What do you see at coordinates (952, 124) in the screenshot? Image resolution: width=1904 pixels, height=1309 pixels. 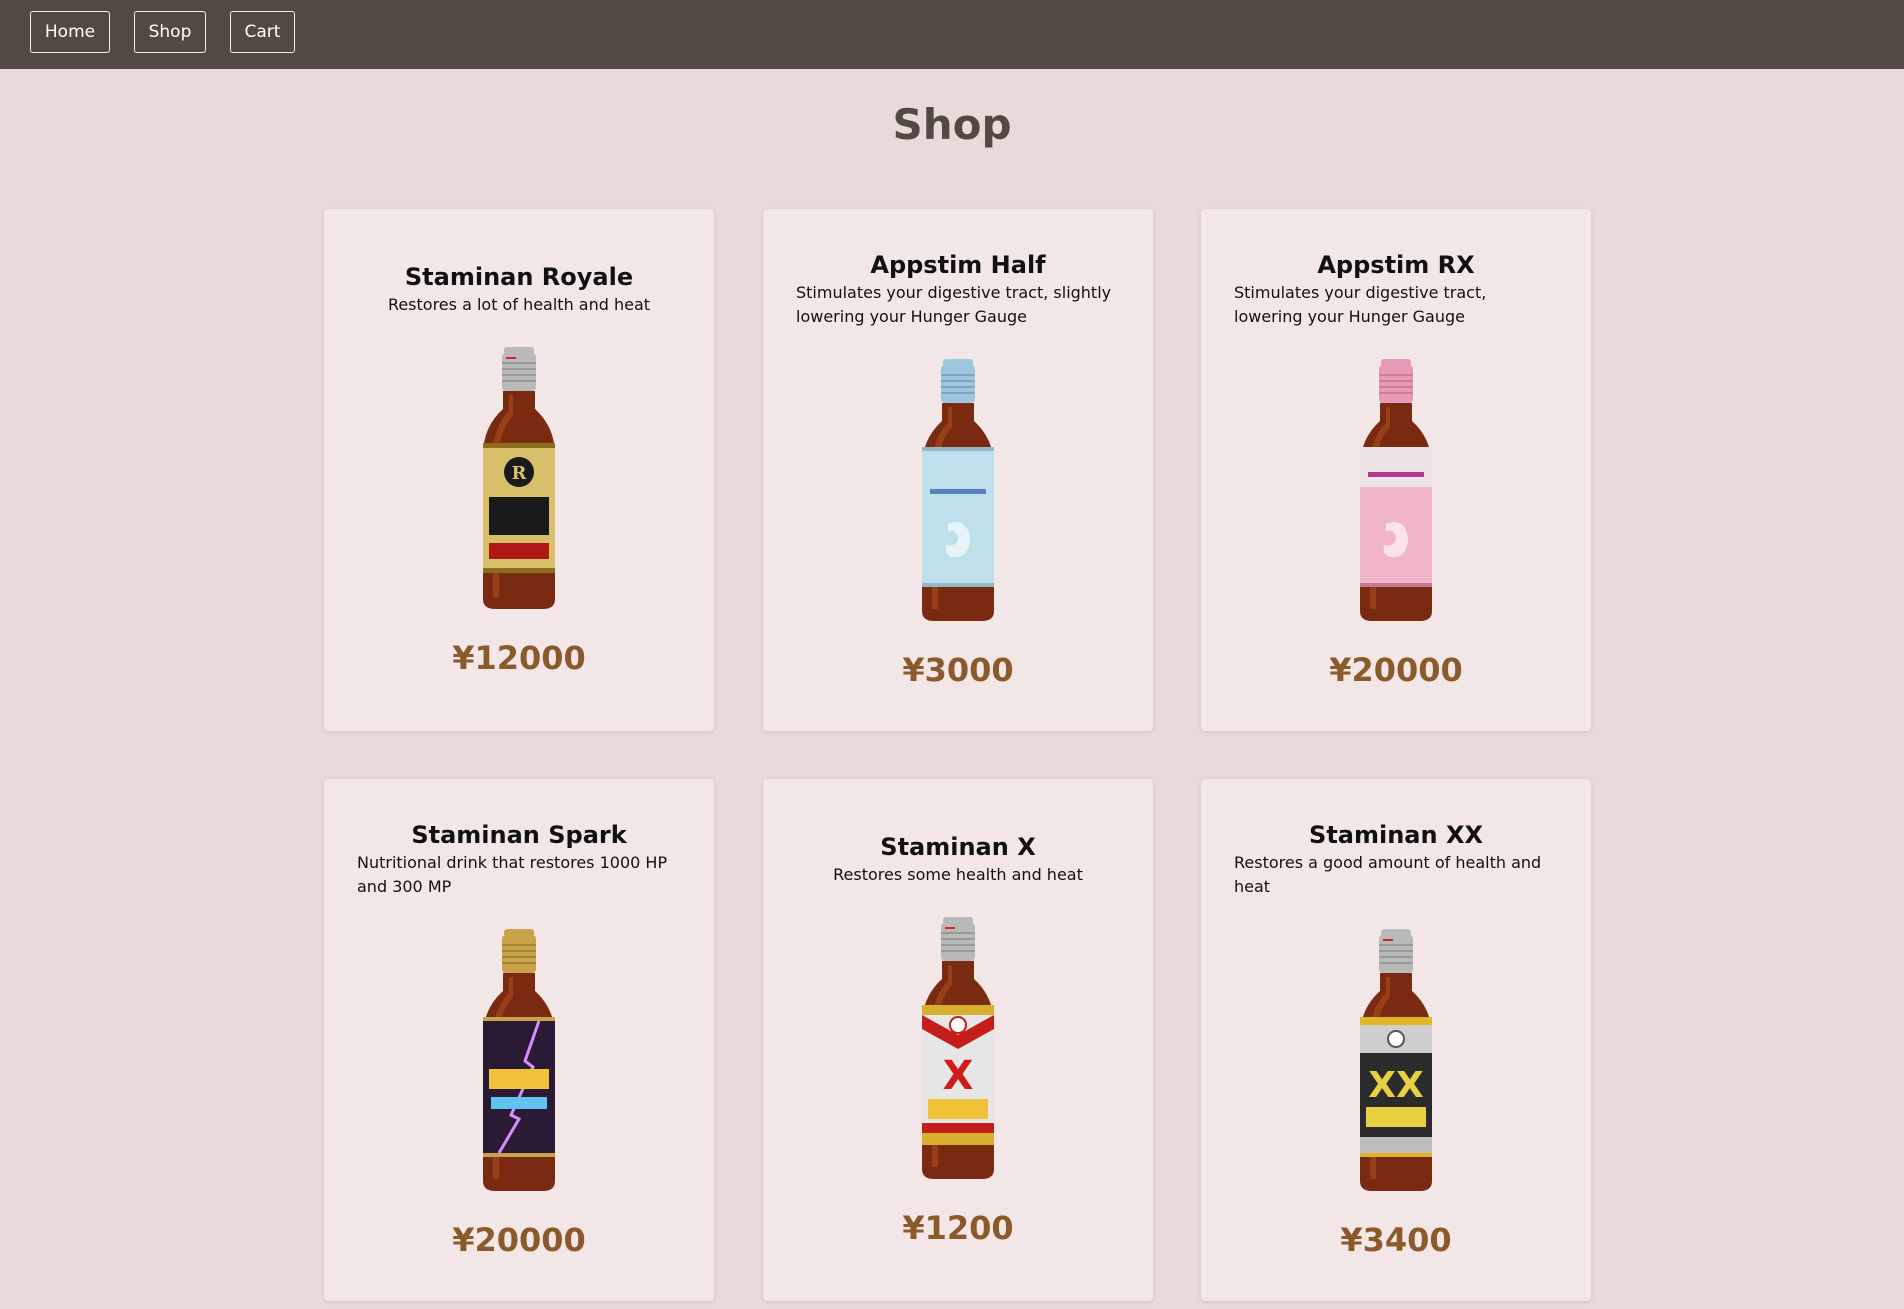 I see `page-title: Shop` at bounding box center [952, 124].